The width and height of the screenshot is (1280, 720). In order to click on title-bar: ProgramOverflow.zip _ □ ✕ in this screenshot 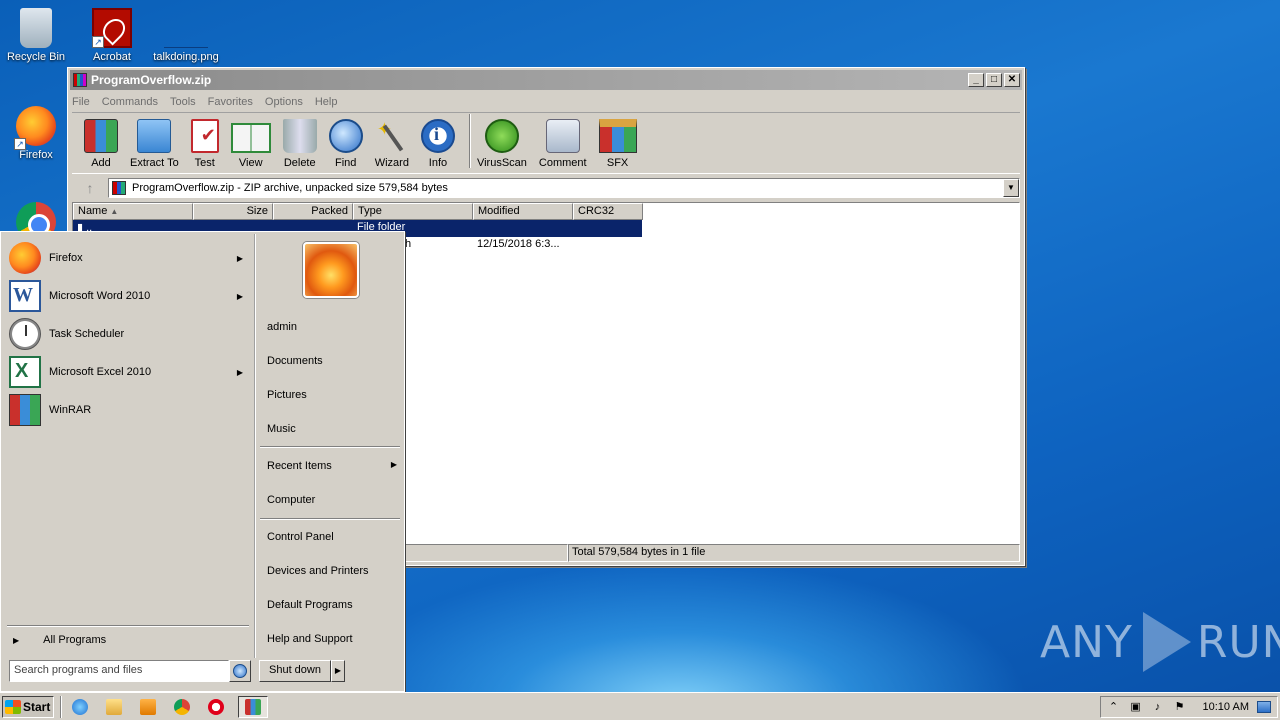, I will do `click(546, 80)`.